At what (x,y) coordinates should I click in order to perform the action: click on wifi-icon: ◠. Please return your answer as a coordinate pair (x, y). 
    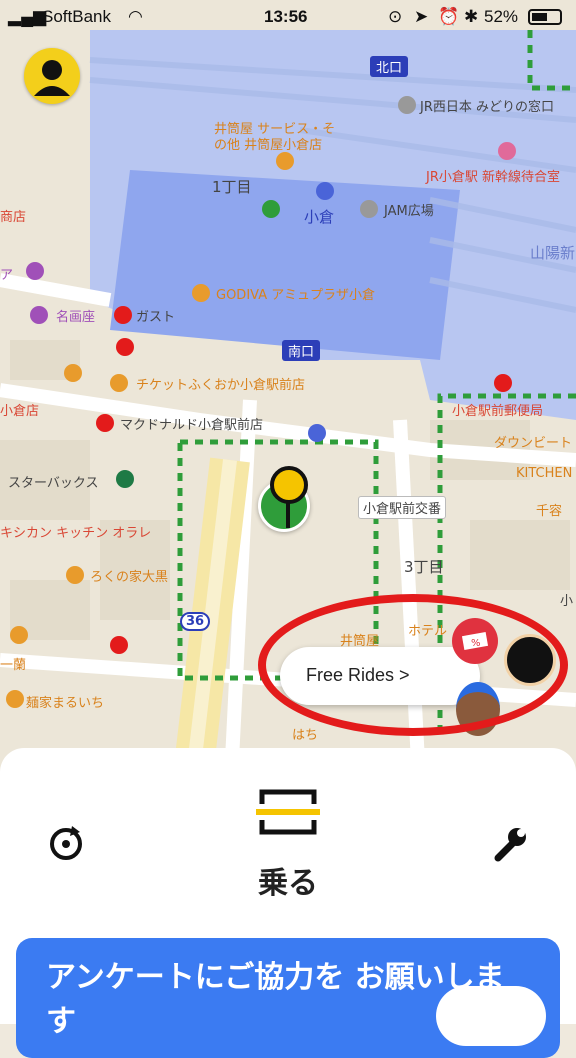
    Looking at the image, I should click on (135, 16).